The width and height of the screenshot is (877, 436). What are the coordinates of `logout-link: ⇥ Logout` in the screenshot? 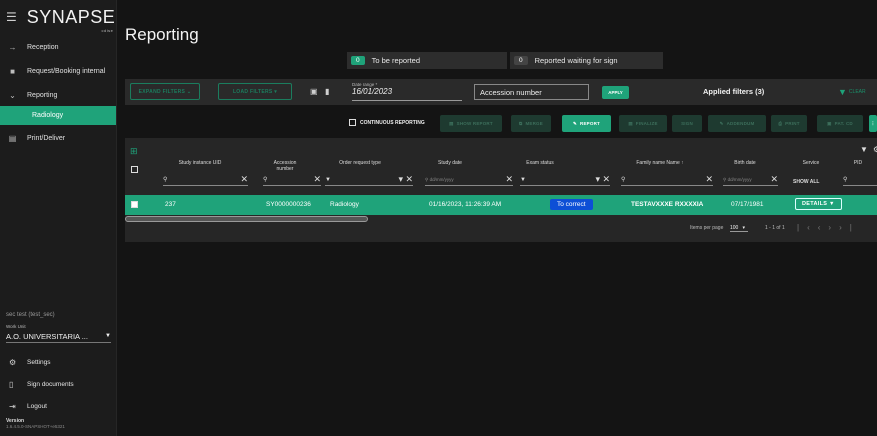 It's located at (58, 406).